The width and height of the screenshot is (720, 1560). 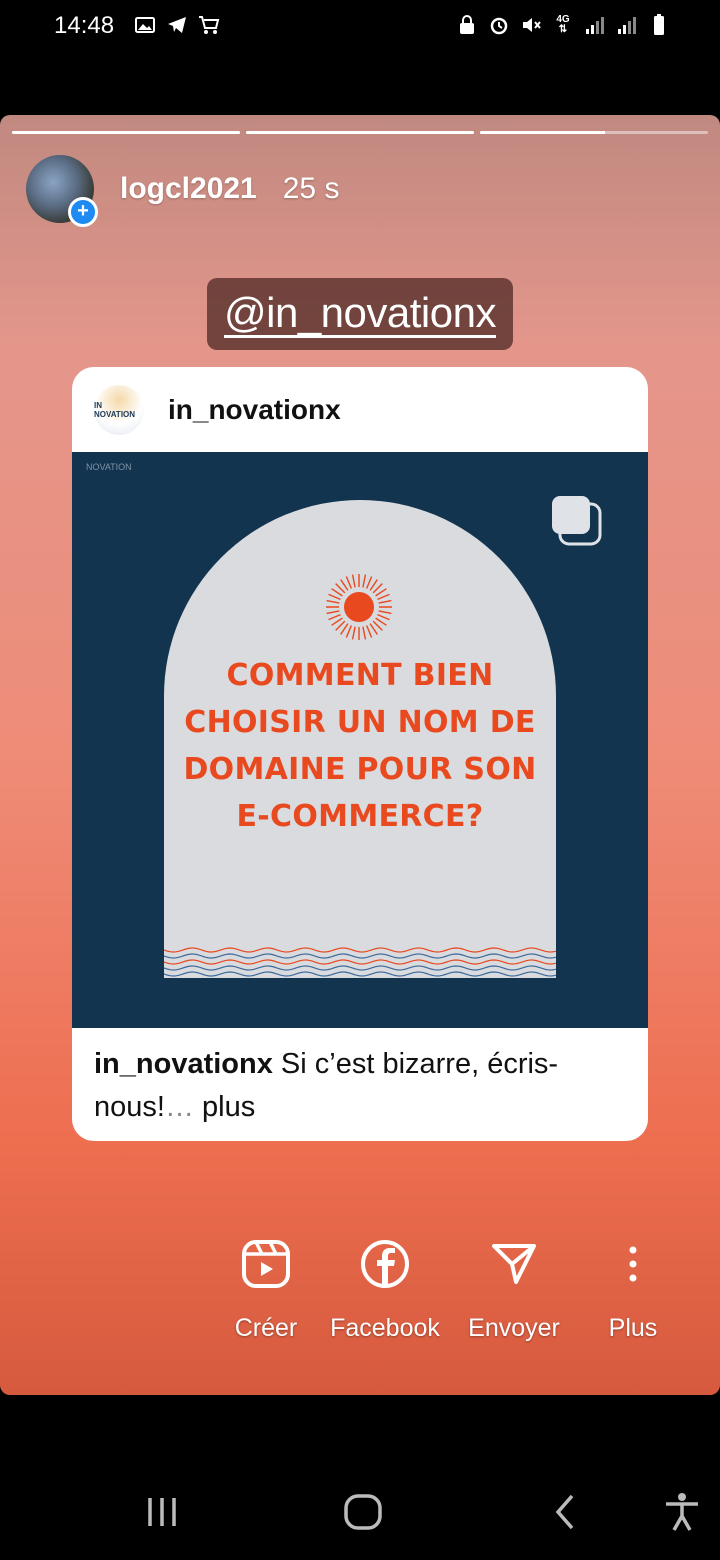 What do you see at coordinates (360, 769) in the screenshot?
I see `headline-line: DOMAINE POUR SON` at bounding box center [360, 769].